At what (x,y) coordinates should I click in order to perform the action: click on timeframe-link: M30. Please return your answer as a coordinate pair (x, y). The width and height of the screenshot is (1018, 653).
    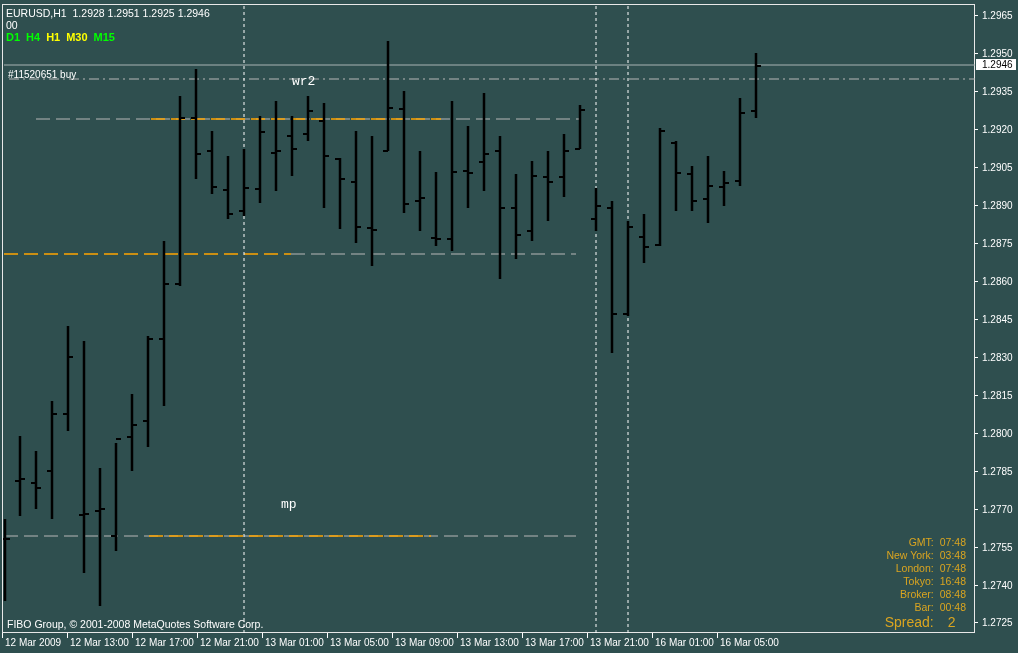
    Looking at the image, I should click on (77, 37).